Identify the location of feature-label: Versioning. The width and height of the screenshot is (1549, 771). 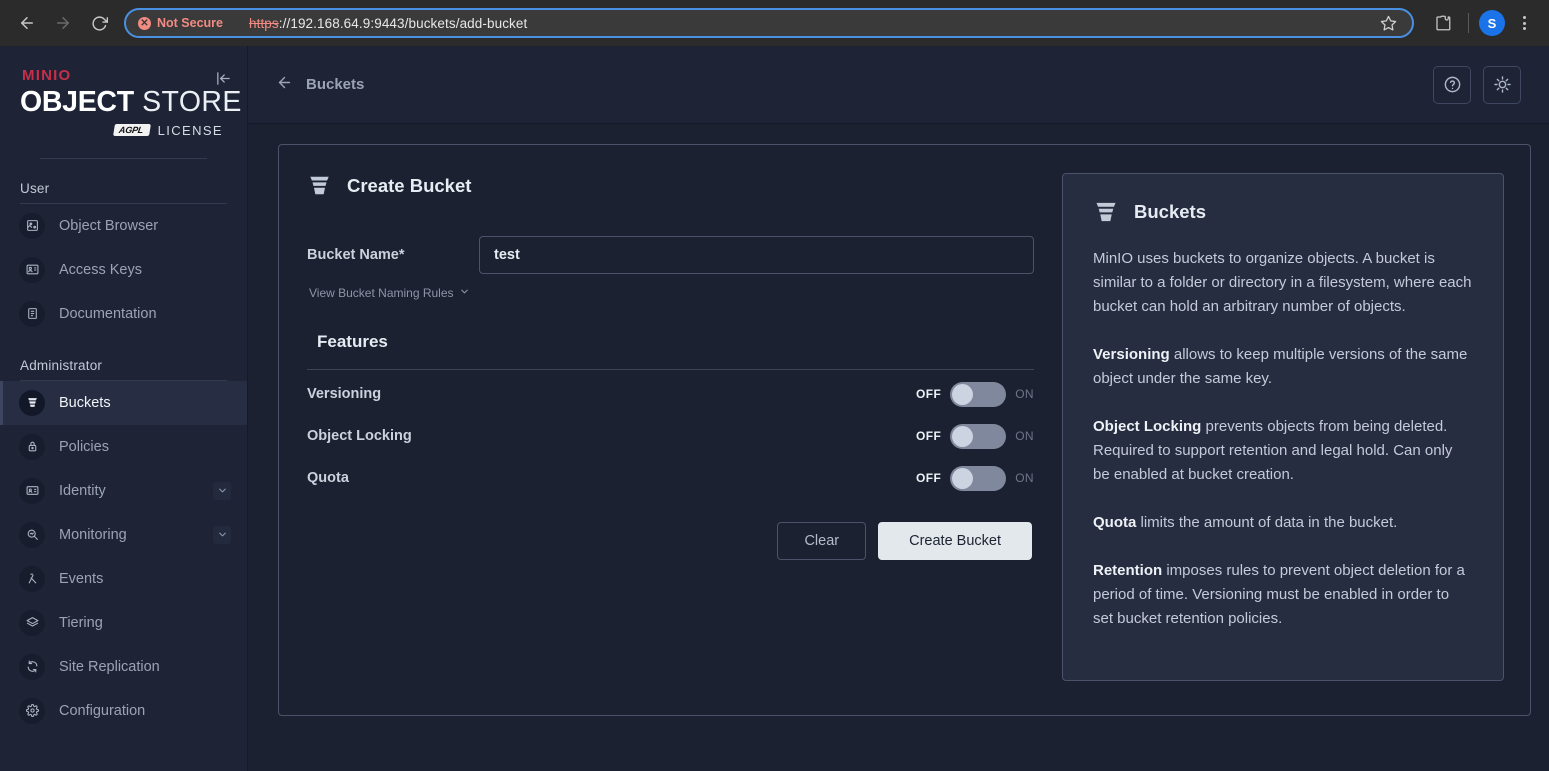
(344, 394).